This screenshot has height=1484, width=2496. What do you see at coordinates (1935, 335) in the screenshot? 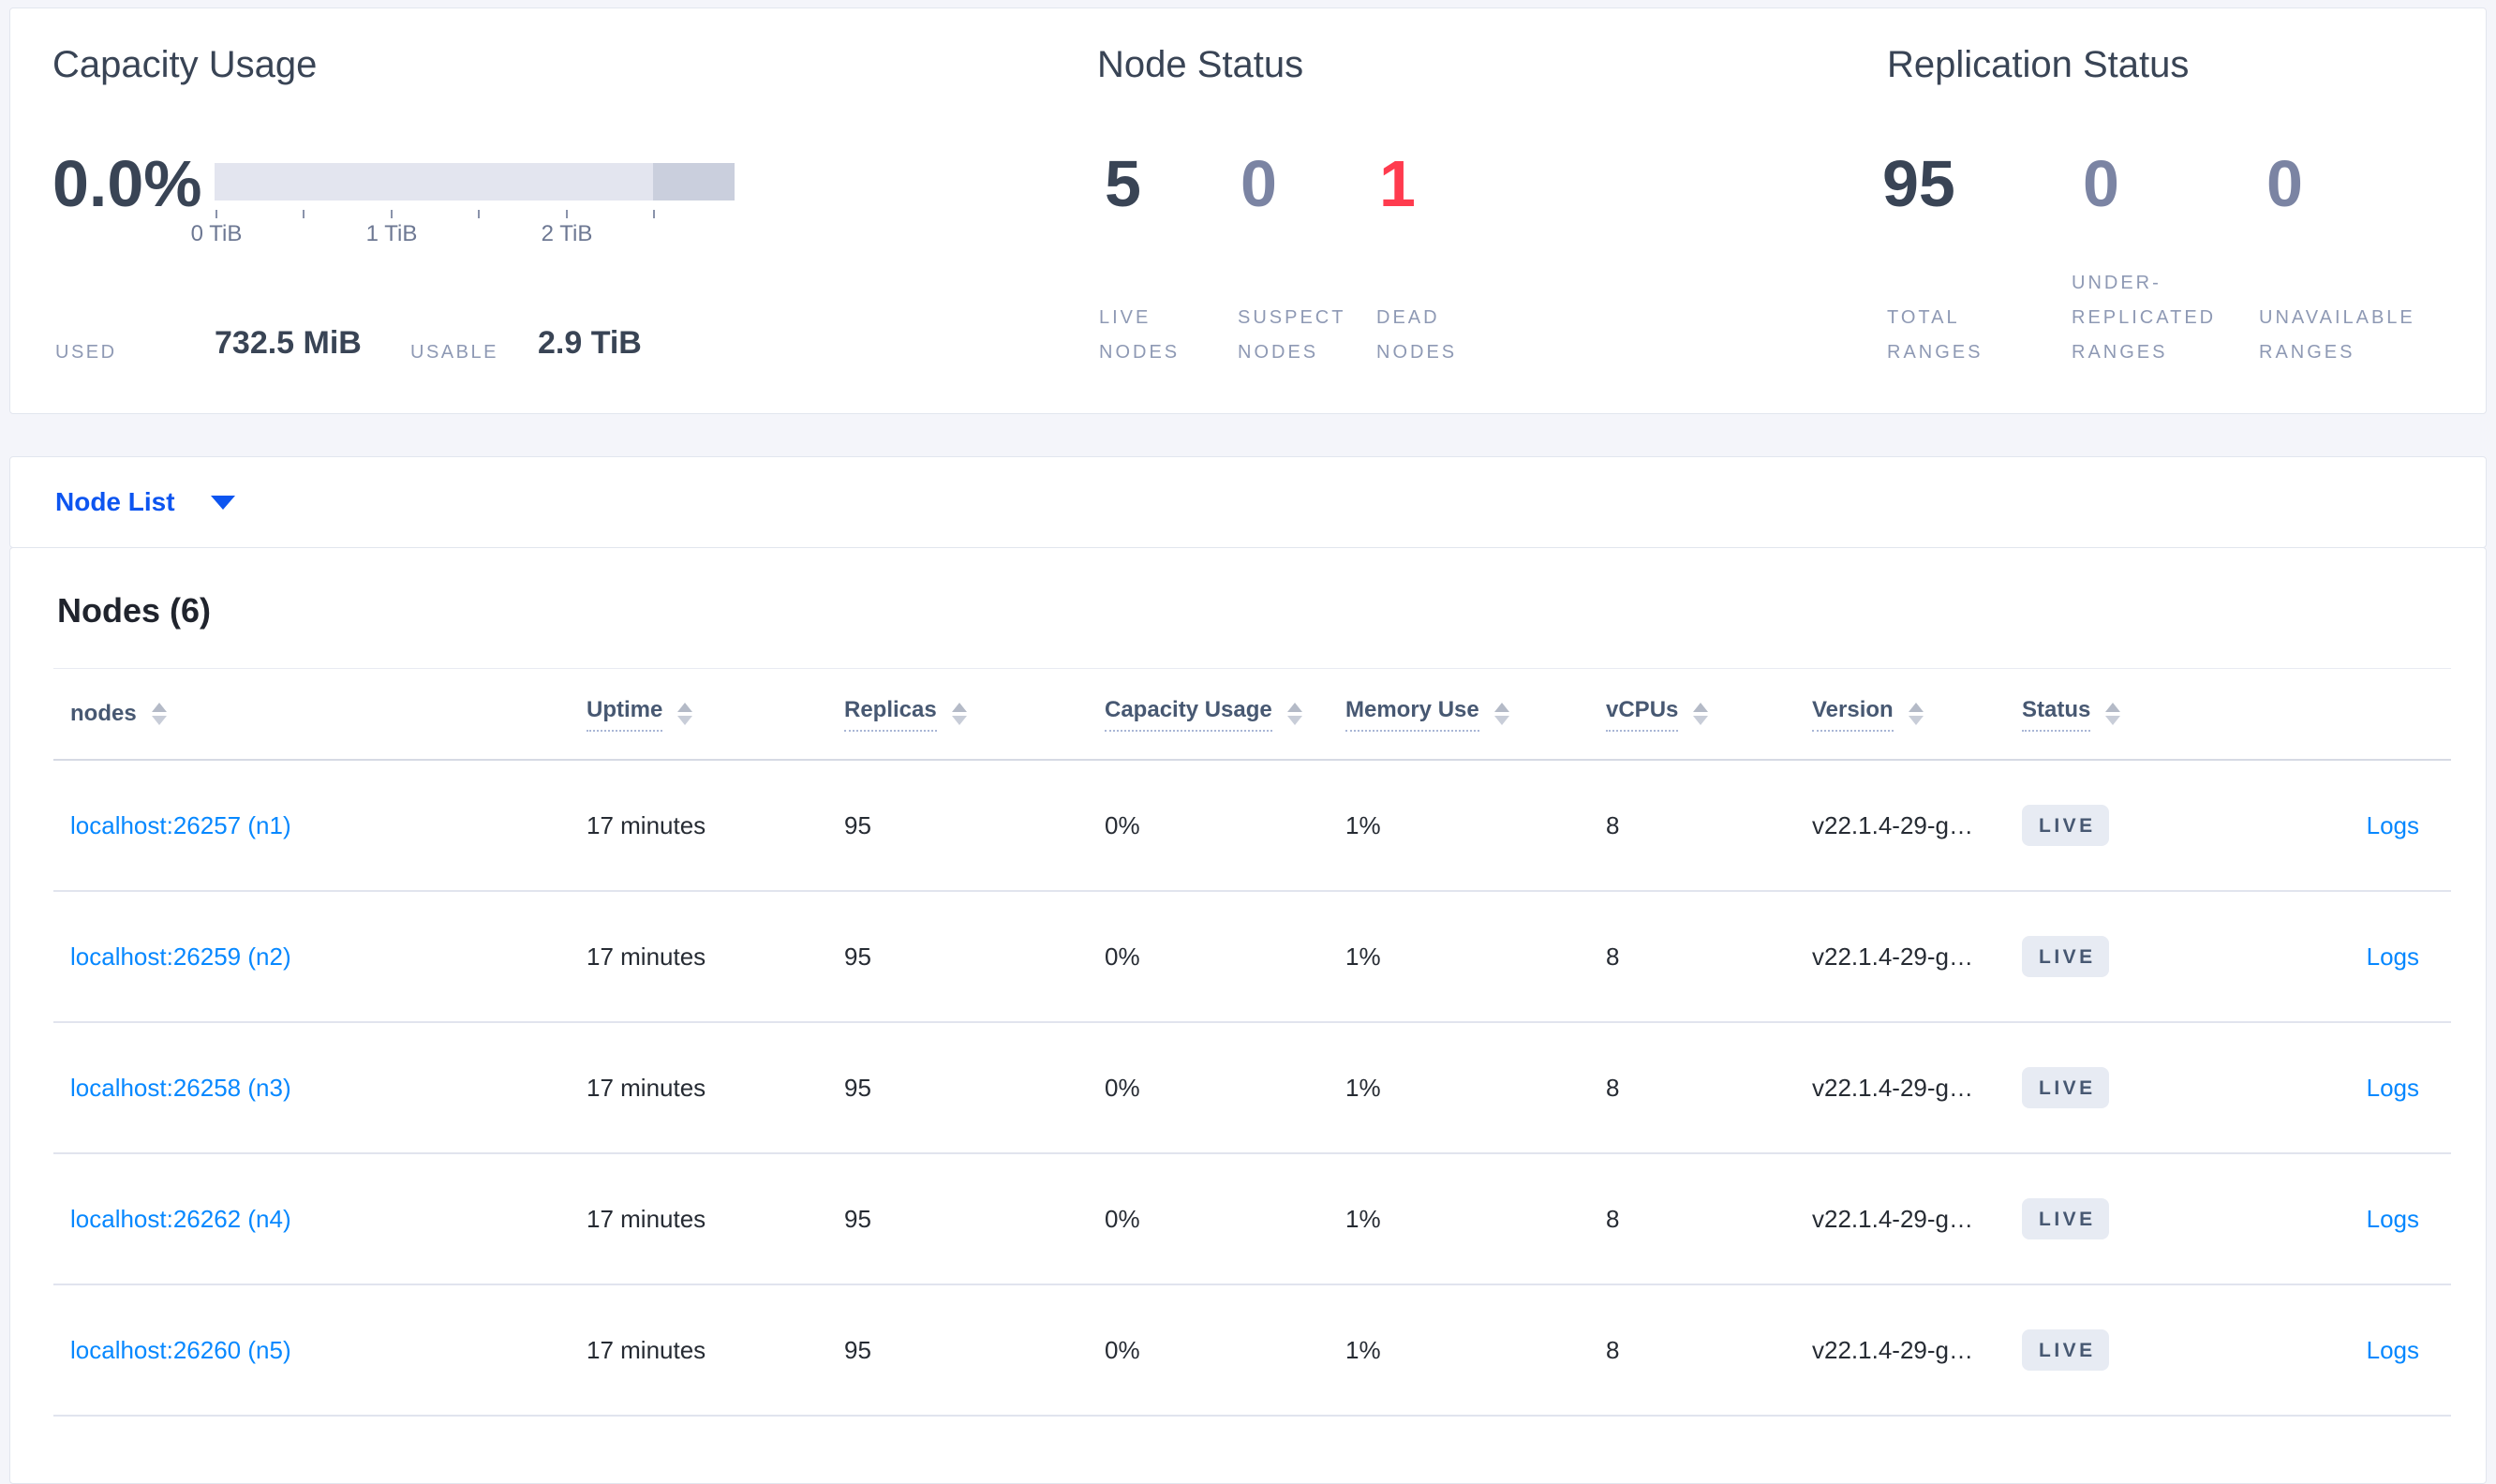
I see `total-ranges-label: TOTAL RANGES` at bounding box center [1935, 335].